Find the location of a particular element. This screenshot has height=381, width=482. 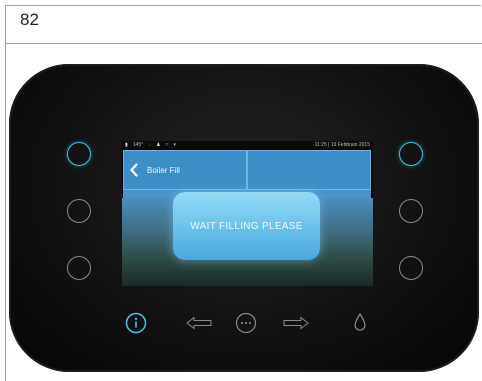

heating-icon: ≈ is located at coordinates (167, 145).